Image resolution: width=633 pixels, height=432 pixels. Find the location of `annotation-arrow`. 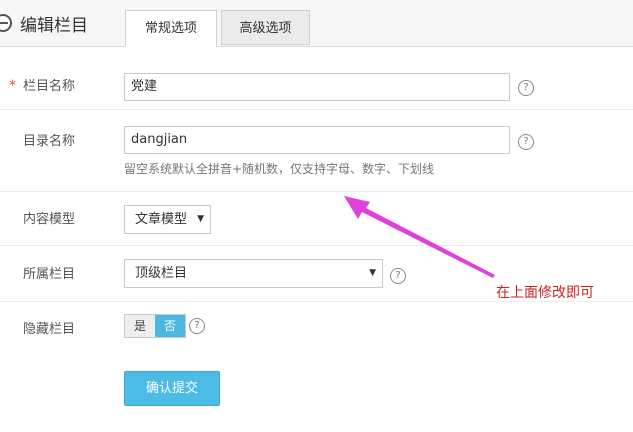

annotation-arrow is located at coordinates (419, 237).